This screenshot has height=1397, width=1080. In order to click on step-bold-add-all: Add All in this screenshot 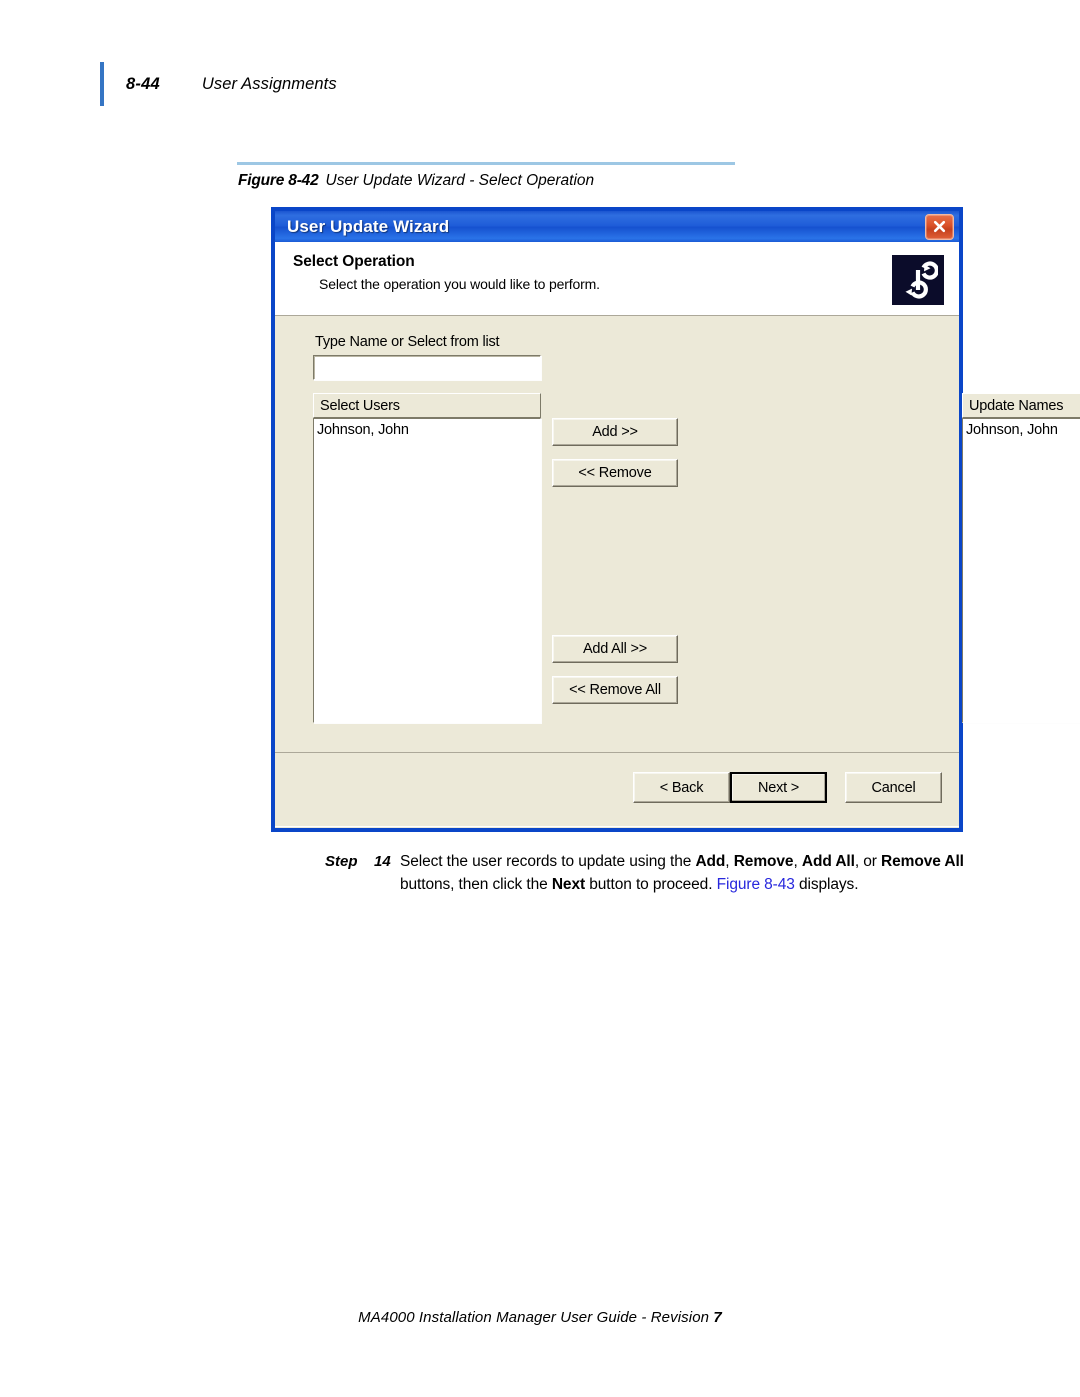, I will do `click(828, 861)`.